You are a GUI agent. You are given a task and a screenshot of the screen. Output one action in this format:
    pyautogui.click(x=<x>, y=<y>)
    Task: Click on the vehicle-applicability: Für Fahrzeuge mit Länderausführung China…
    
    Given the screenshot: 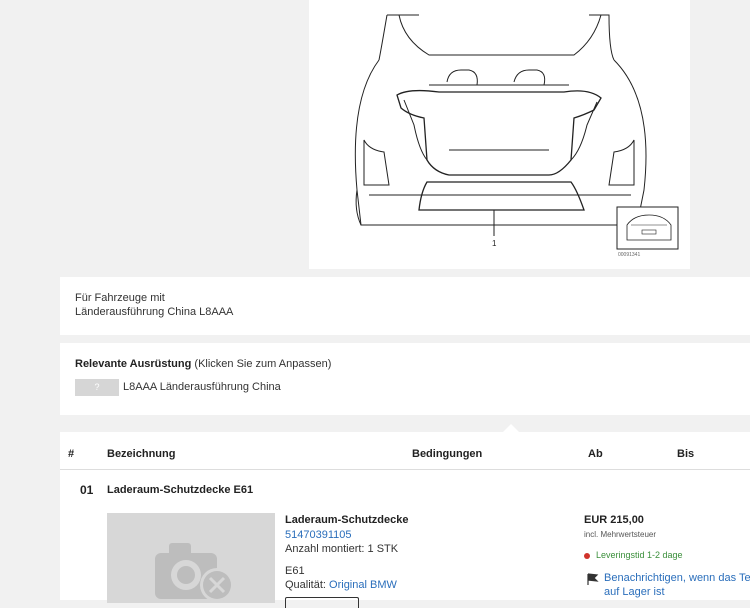 What is the action you would take?
    pyautogui.click(x=405, y=306)
    